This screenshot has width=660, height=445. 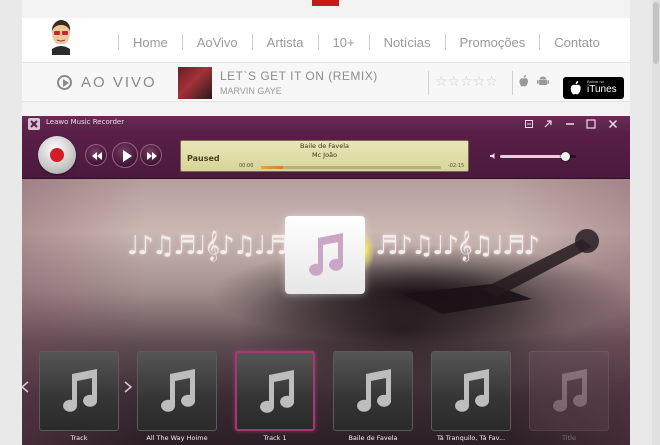 I want to click on itunes-apple-icon, so click(x=575, y=88).